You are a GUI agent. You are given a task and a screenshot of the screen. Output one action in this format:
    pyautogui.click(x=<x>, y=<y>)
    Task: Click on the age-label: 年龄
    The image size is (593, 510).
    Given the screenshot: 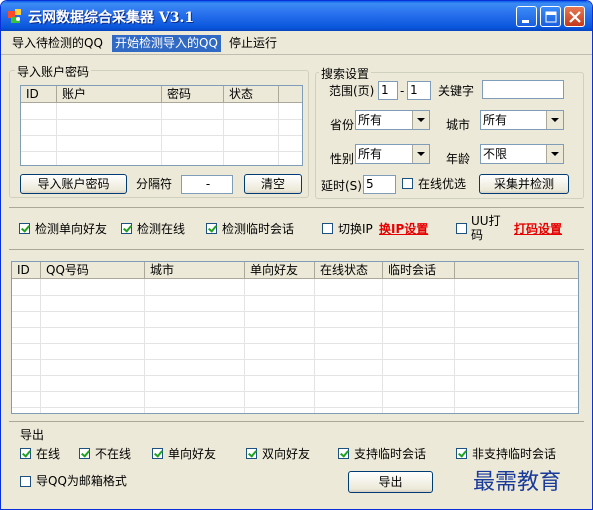 What is the action you would take?
    pyautogui.click(x=458, y=159)
    